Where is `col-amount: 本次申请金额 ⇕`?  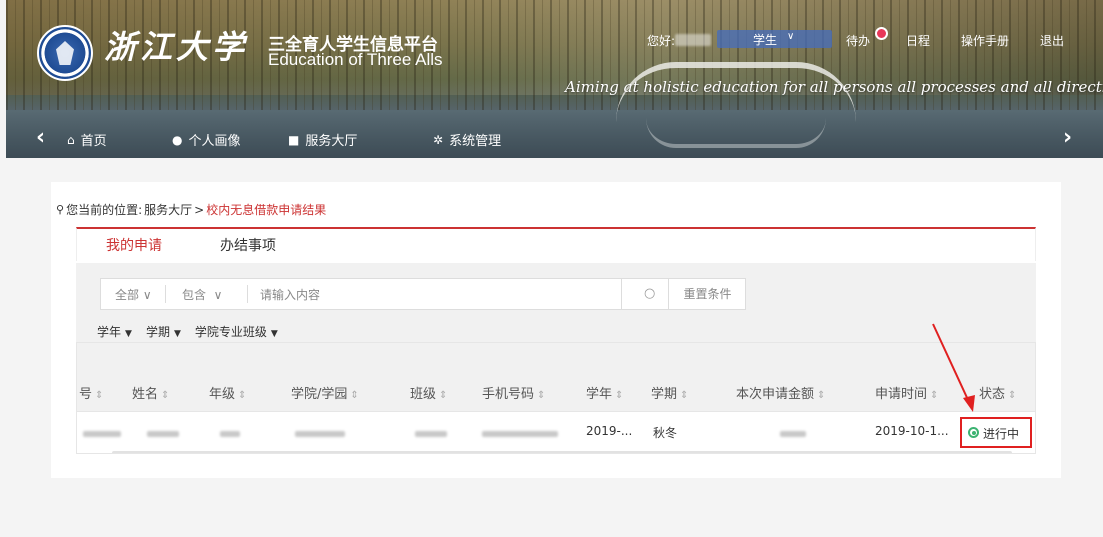 col-amount: 本次申请金额 ⇕ is located at coordinates (780, 392).